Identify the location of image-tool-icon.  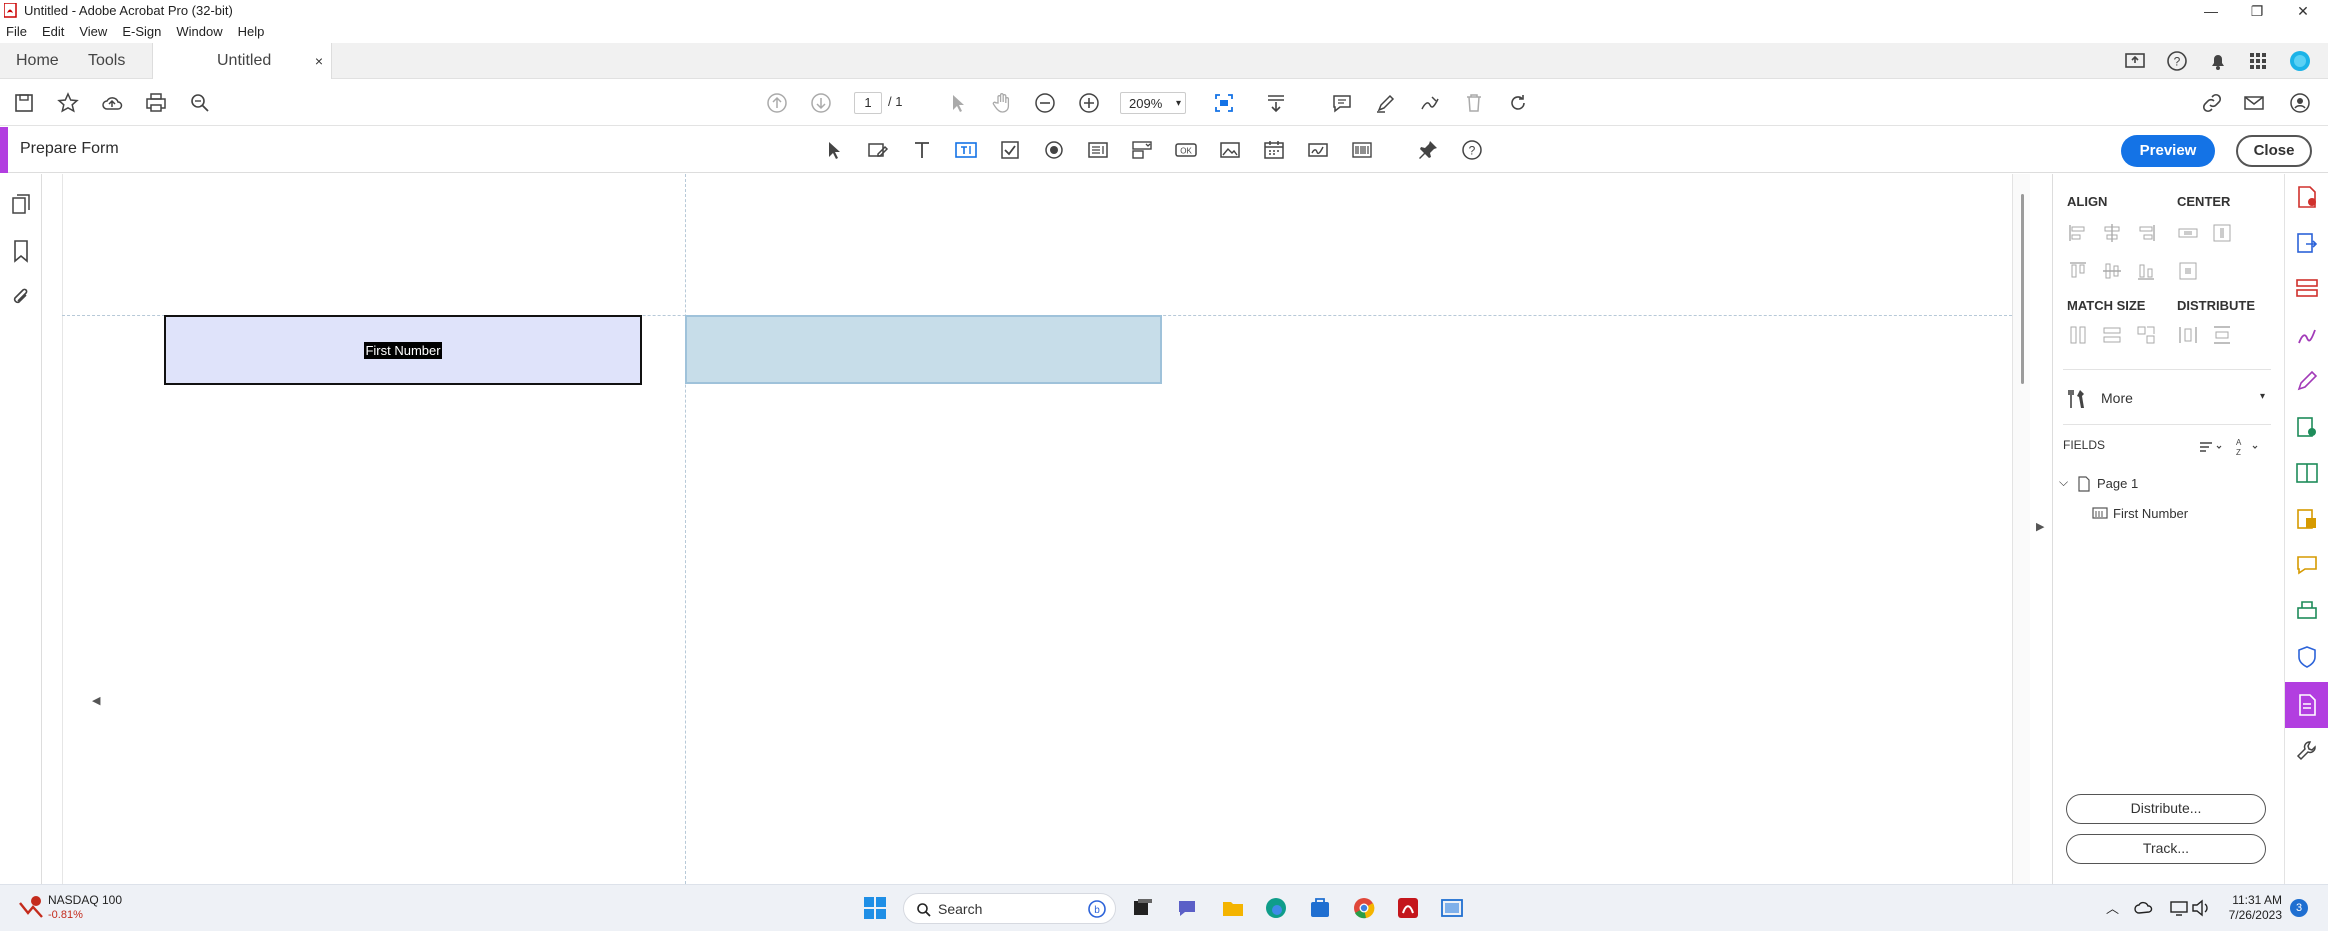
(1230, 150).